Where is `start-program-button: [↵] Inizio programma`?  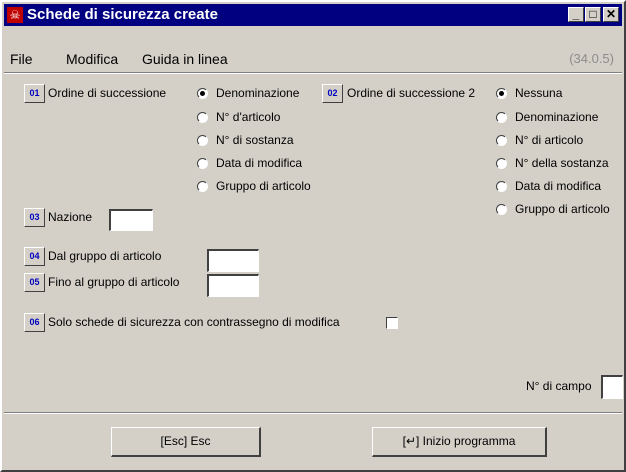 start-program-button: [↵] Inizio programma is located at coordinates (459, 442).